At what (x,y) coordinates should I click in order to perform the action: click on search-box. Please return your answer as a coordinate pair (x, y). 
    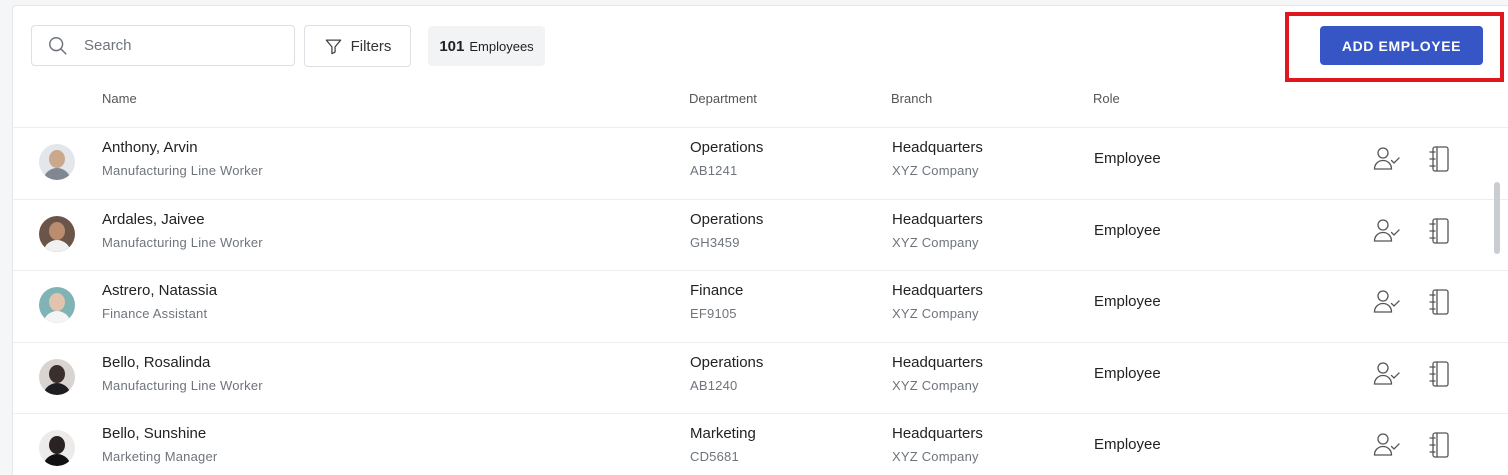
    Looking at the image, I should click on (163, 45).